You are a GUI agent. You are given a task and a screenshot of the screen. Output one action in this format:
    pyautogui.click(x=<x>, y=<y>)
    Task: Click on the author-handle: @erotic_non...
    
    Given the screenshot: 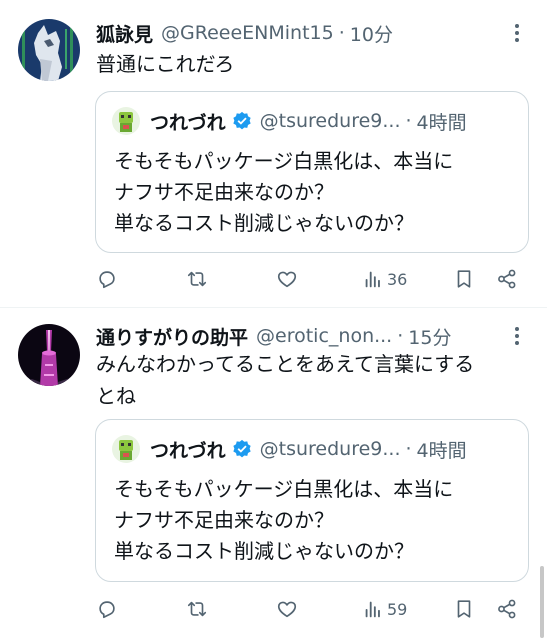 What is the action you would take?
    pyautogui.click(x=324, y=336)
    